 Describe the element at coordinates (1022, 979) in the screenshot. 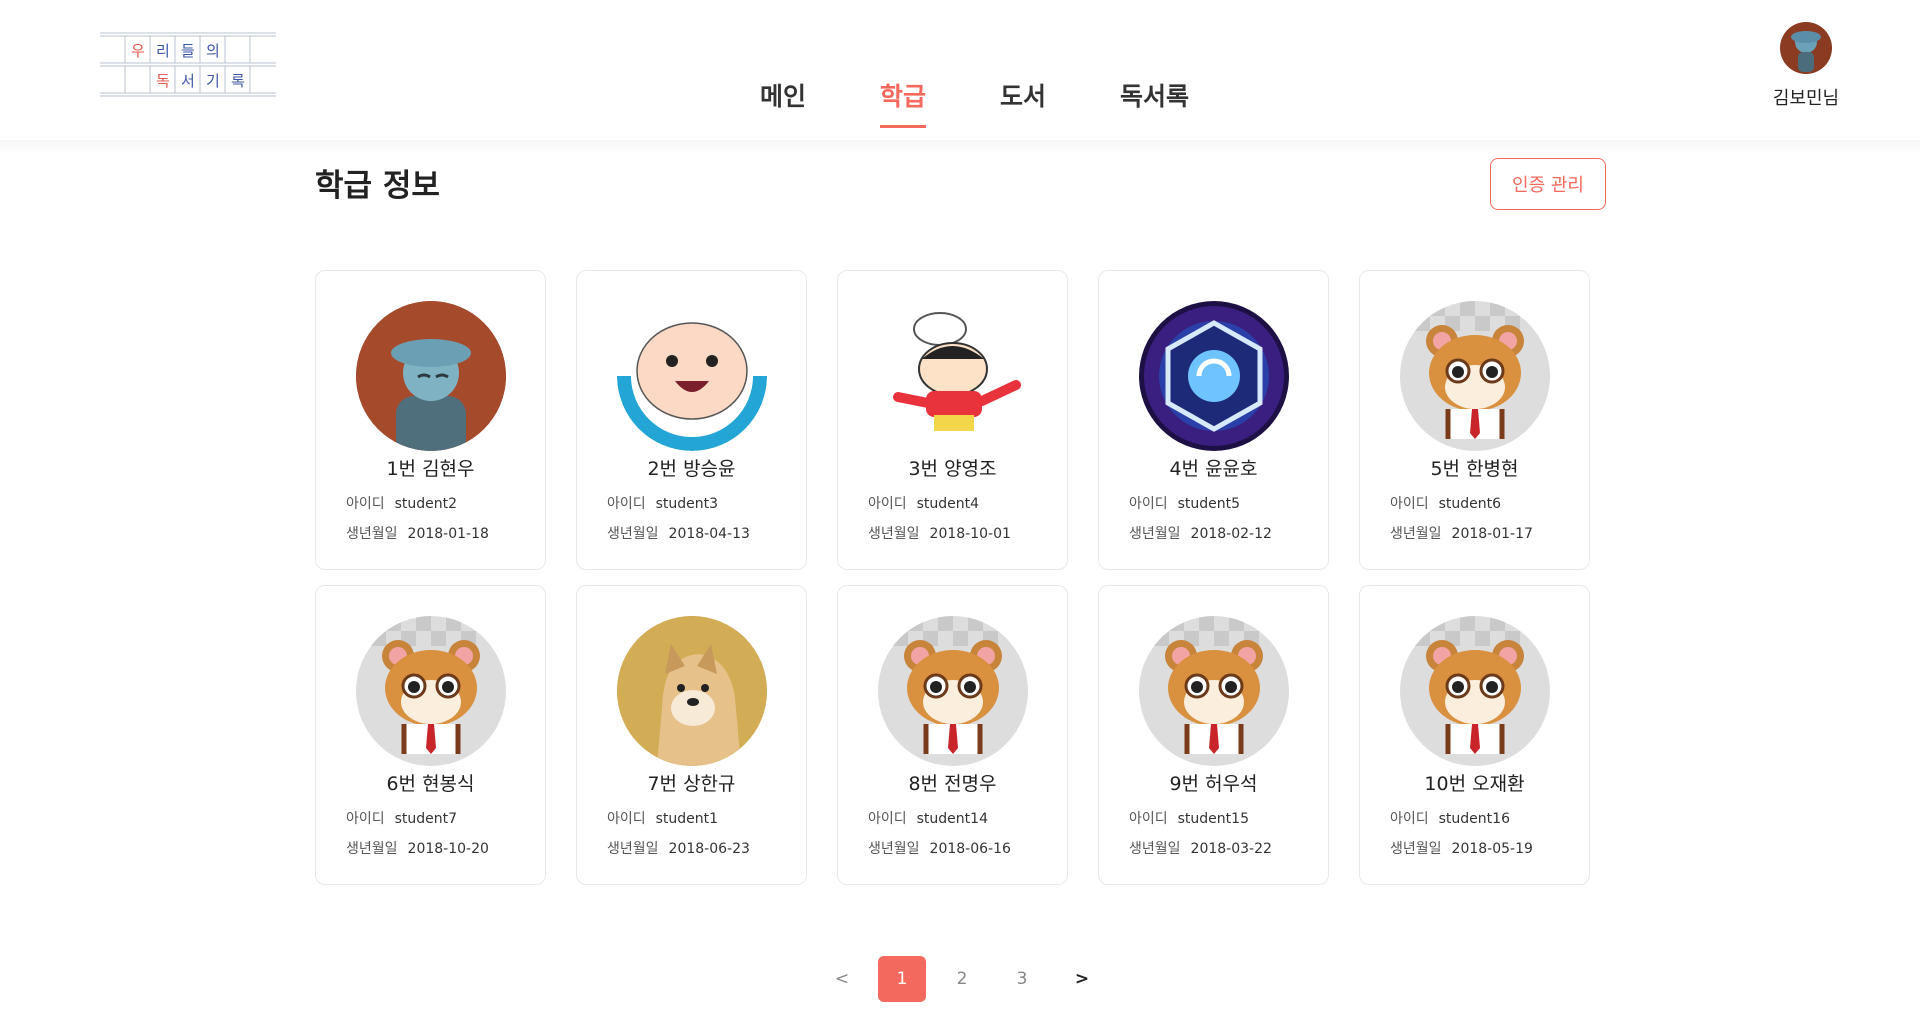

I see `pagination-page-3: 3` at that location.